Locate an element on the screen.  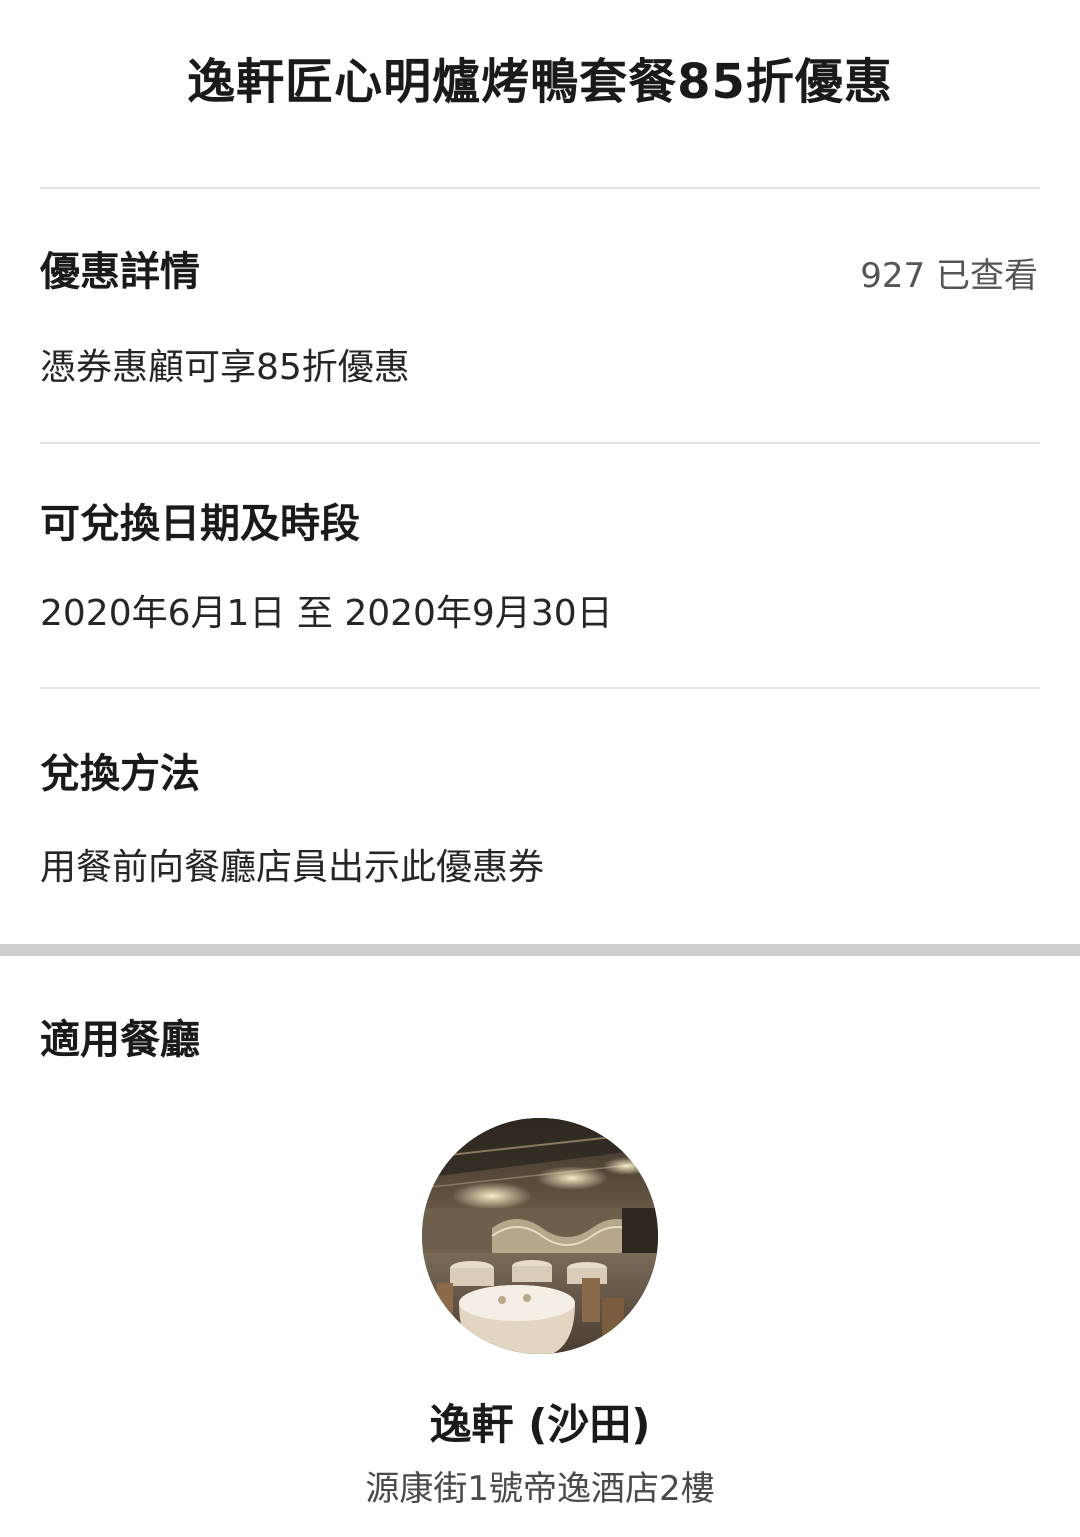
redeem-method-text: 用餐前向餐廳店員出示此優惠券 is located at coordinates (292, 867).